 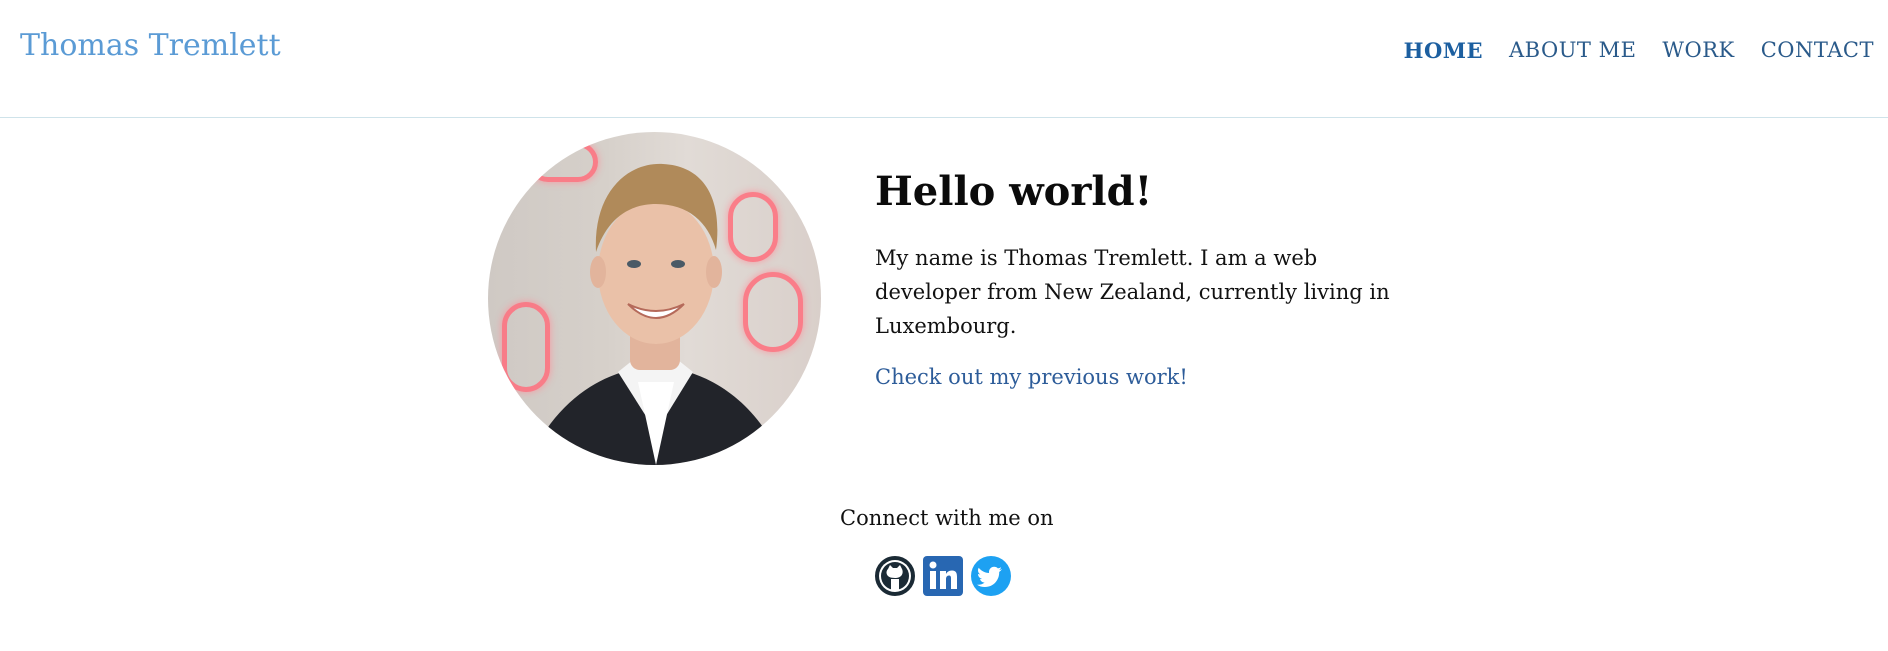 I want to click on twitter-icon, so click(x=991, y=576).